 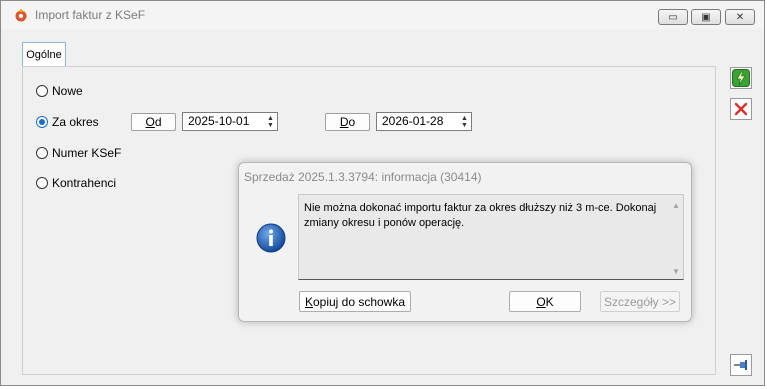 What do you see at coordinates (549, 301) in the screenshot?
I see `ok-button-label: K` at bounding box center [549, 301].